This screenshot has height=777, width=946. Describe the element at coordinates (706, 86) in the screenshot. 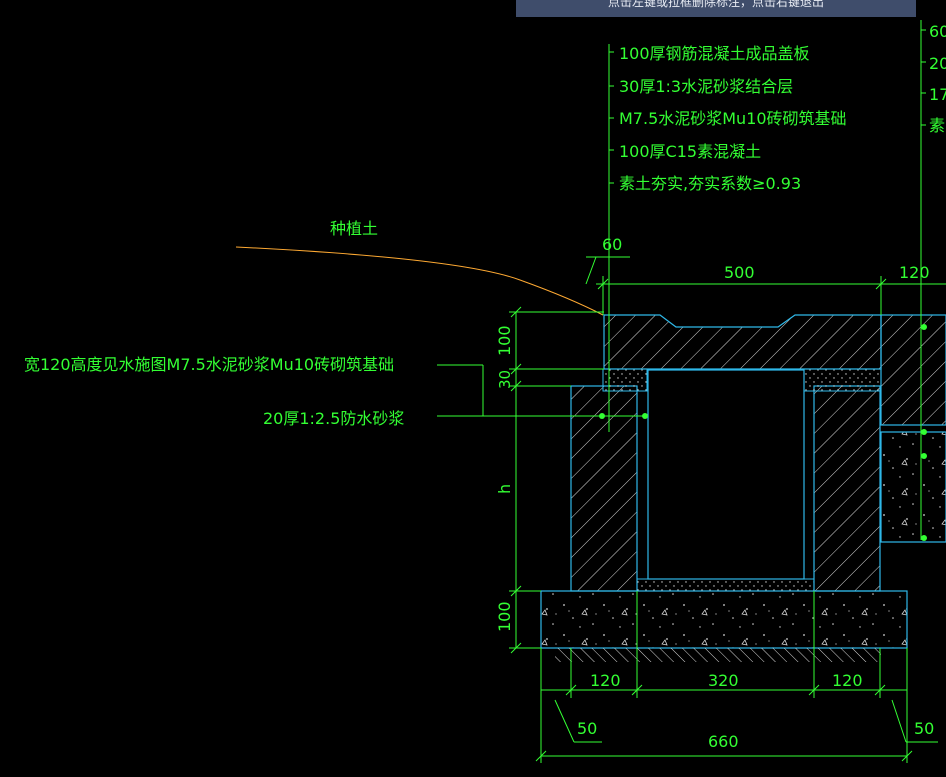

I see `label-layer2: 30厚1:3水泥砂浆结合层` at that location.